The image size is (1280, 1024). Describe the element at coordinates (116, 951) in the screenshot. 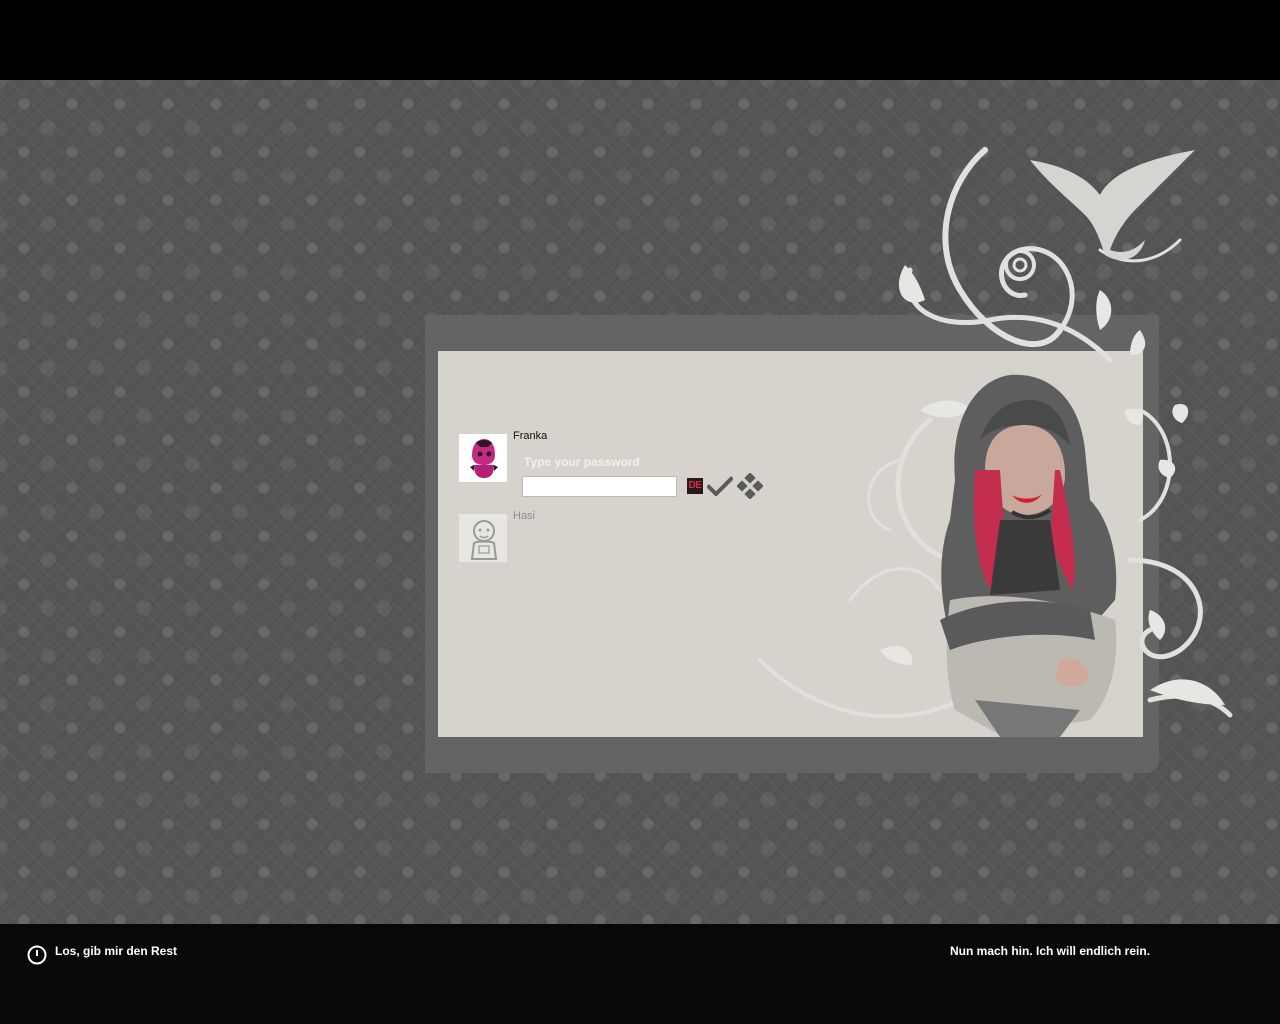

I see `shutdown-button-label: Los, gib mir den Rest` at that location.